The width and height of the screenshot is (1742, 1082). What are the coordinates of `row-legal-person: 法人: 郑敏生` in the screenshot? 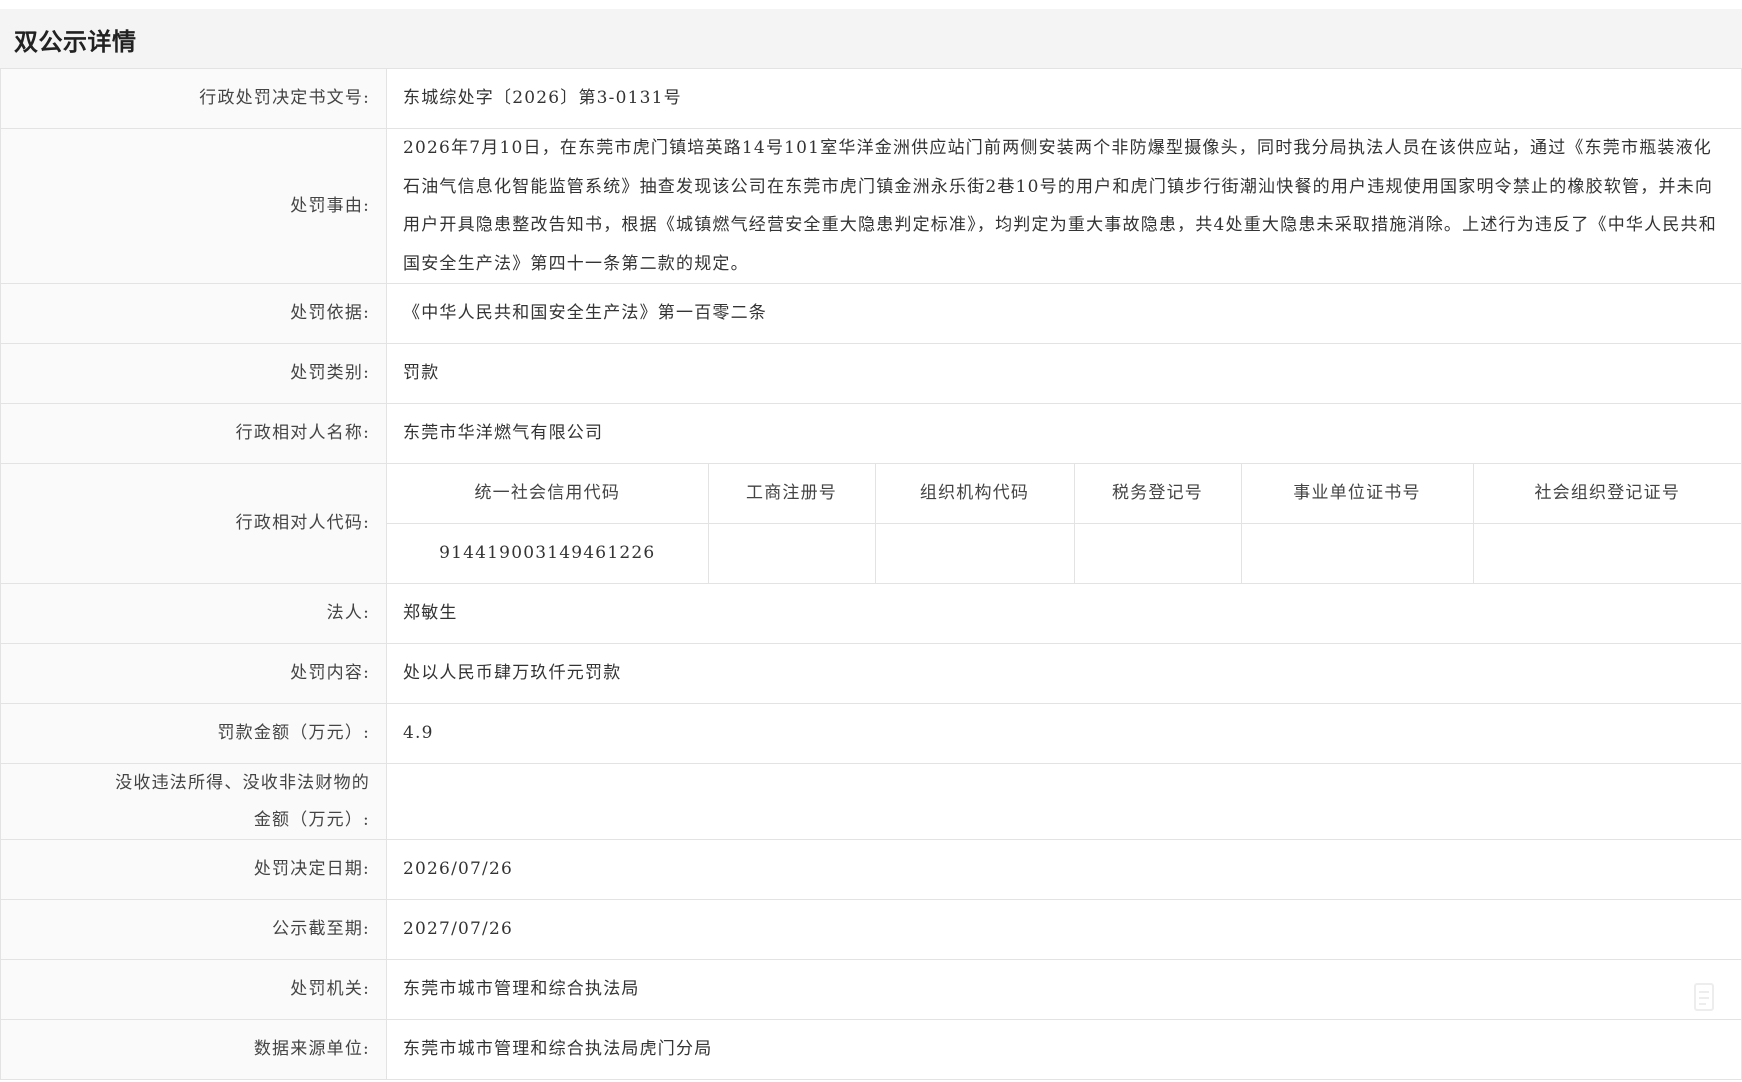 It's located at (871, 613).